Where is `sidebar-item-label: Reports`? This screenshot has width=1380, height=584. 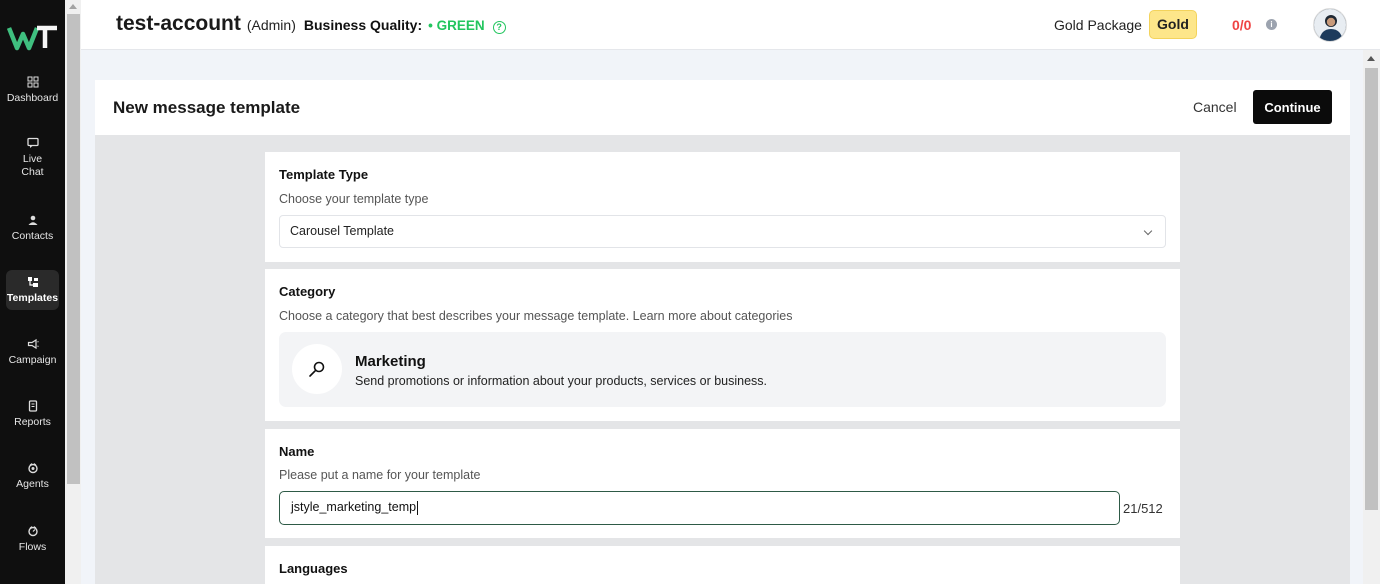
sidebar-item-label: Reports is located at coordinates (32, 422).